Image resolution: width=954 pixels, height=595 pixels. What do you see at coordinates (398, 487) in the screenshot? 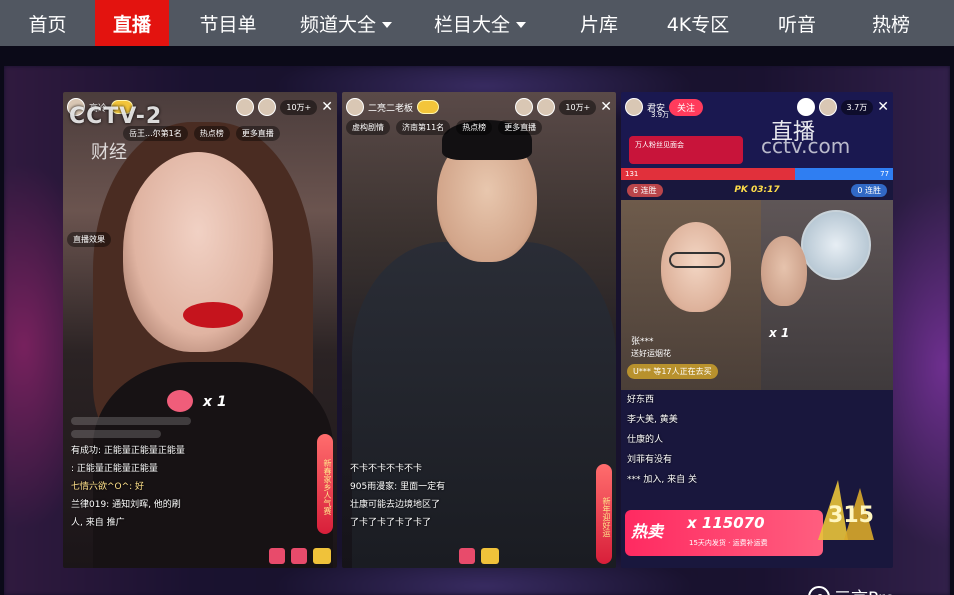
I see `comment: 905雨漫家: 里面一定有` at bounding box center [398, 487].